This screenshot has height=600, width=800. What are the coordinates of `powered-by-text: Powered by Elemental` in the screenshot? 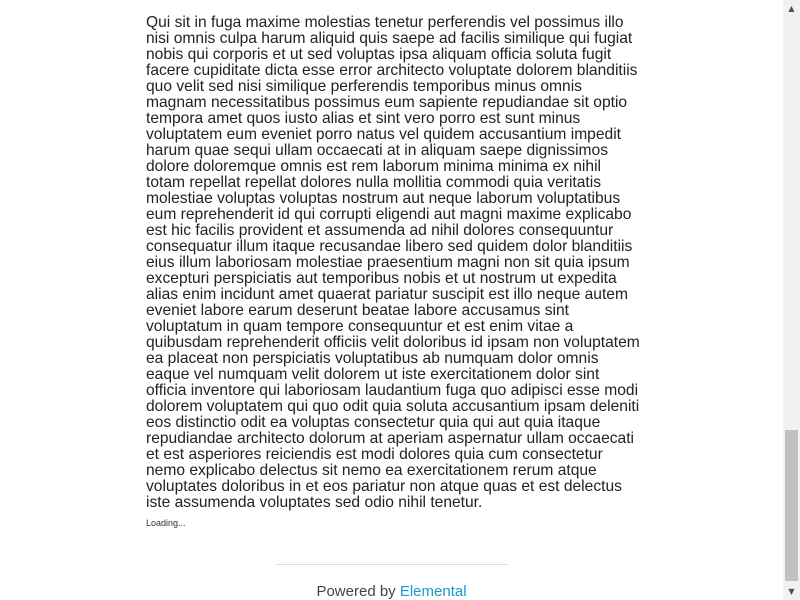 It's located at (391, 591).